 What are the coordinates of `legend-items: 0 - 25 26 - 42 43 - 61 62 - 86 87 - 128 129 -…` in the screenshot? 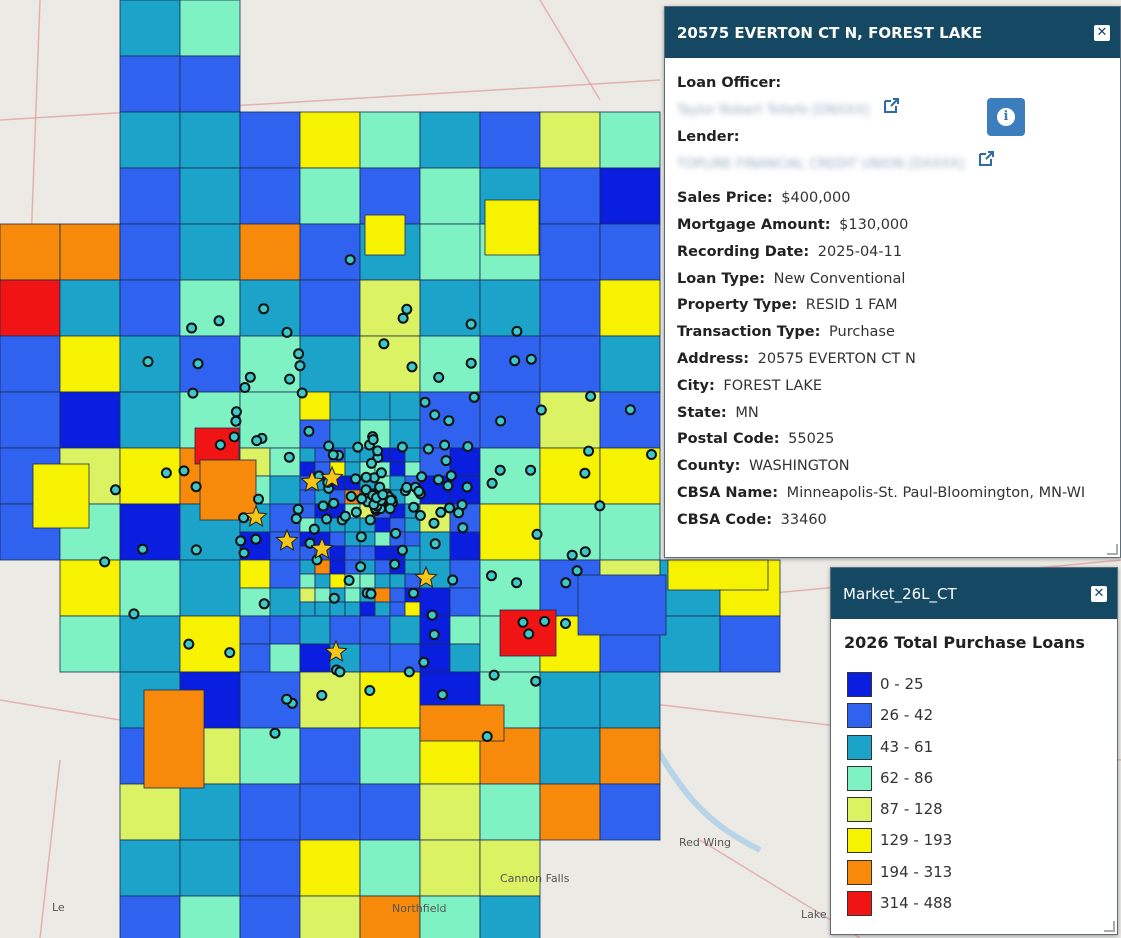 It's located at (974, 787).